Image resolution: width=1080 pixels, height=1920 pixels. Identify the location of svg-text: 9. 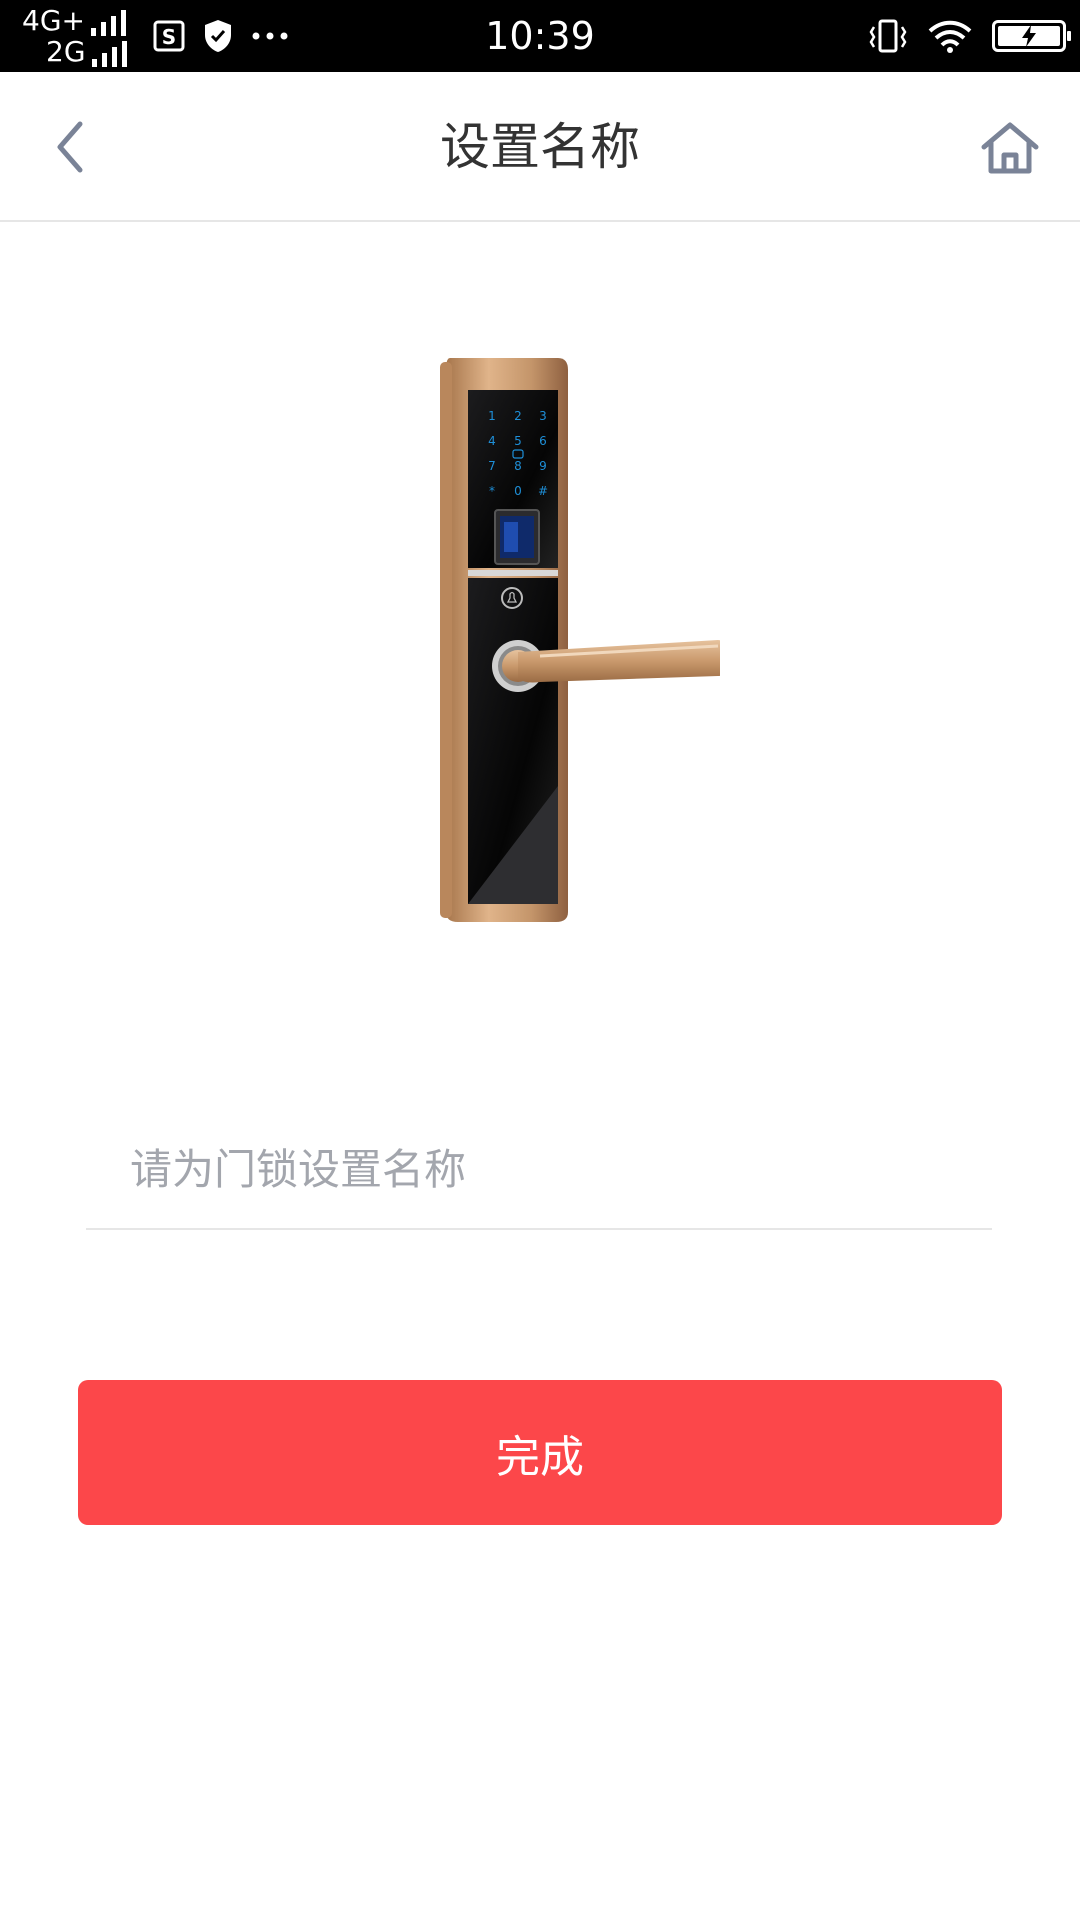
(543, 466).